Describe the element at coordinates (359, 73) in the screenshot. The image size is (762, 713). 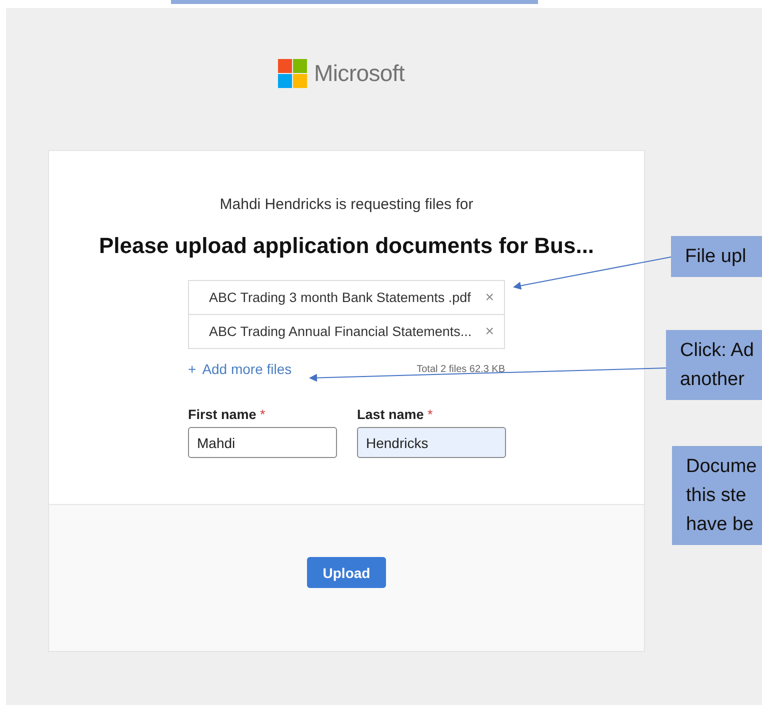
I see `logo-text: Microsoft` at that location.